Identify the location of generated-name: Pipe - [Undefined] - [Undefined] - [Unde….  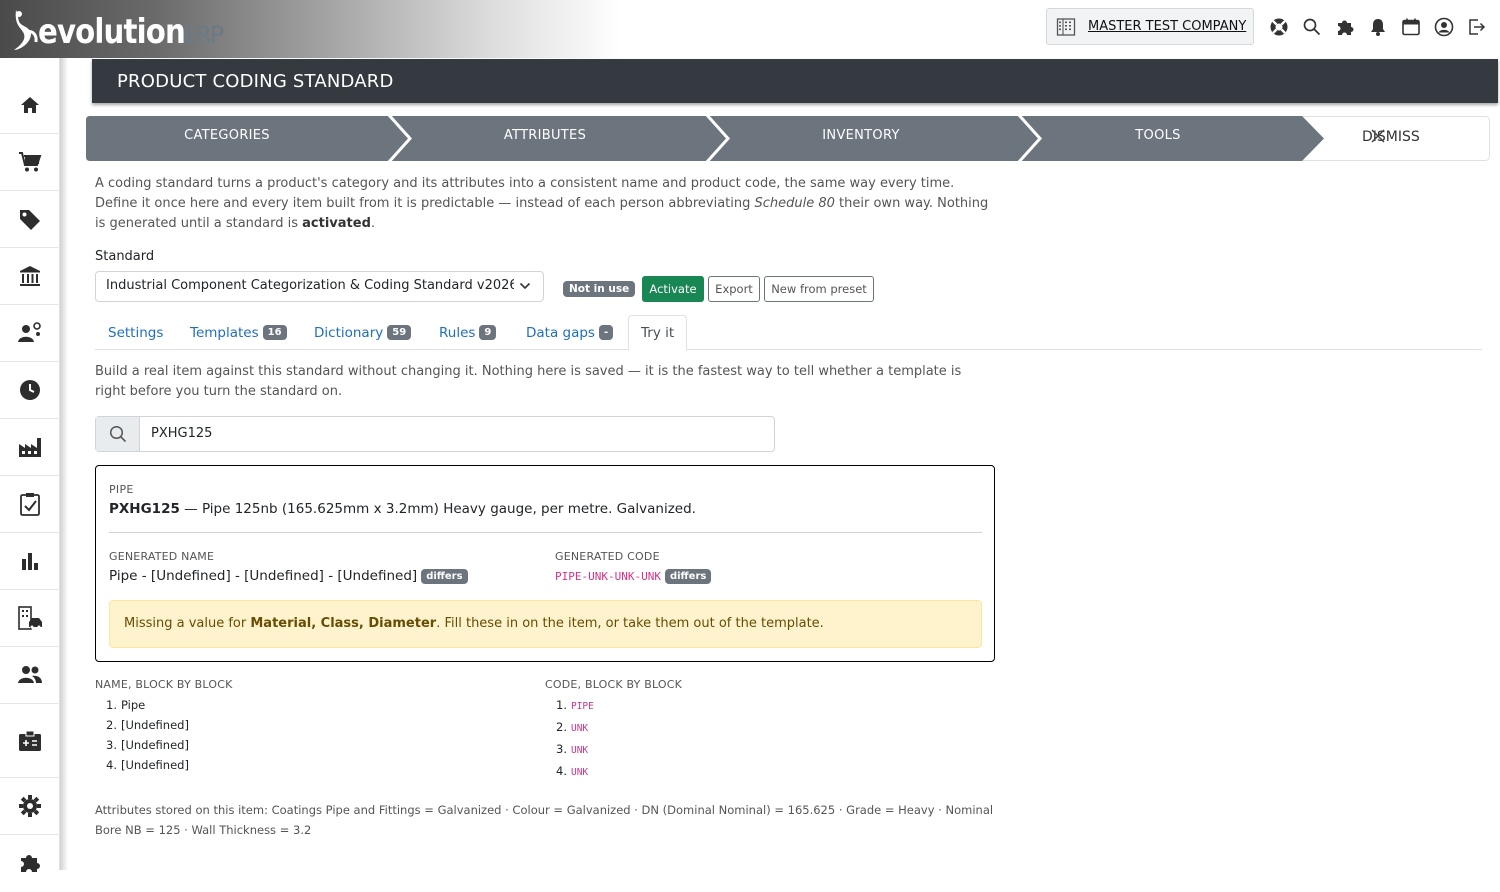
(288, 576).